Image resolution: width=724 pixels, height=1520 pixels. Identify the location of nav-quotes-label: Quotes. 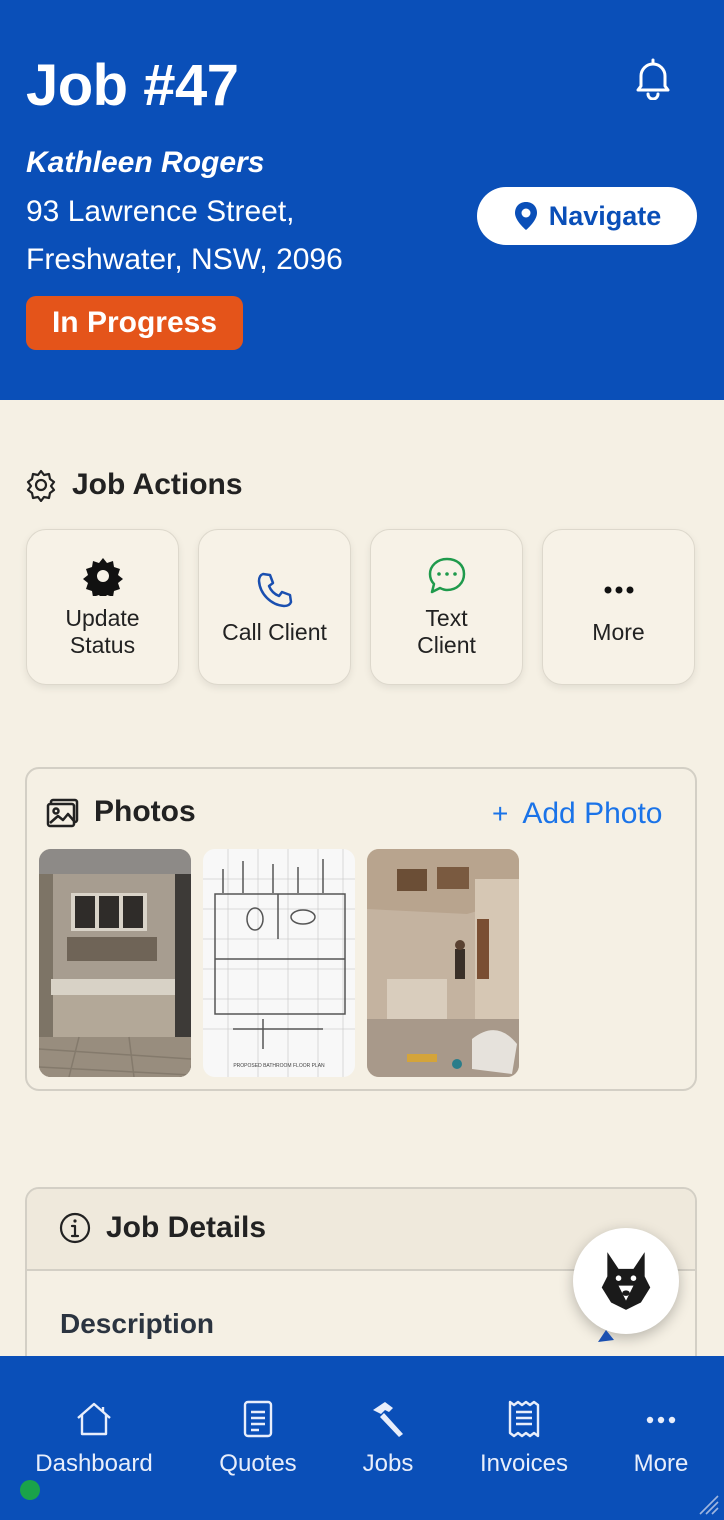
(258, 1463).